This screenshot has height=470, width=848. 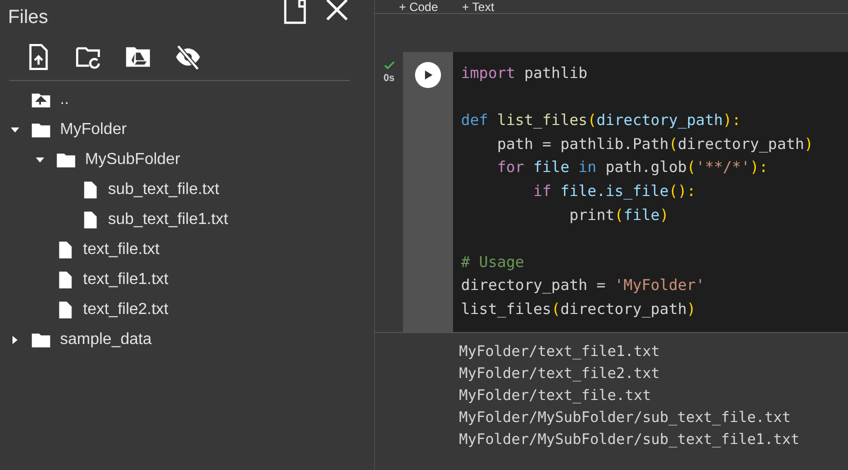 What do you see at coordinates (28, 18) in the screenshot?
I see `panel-title: Files` at bounding box center [28, 18].